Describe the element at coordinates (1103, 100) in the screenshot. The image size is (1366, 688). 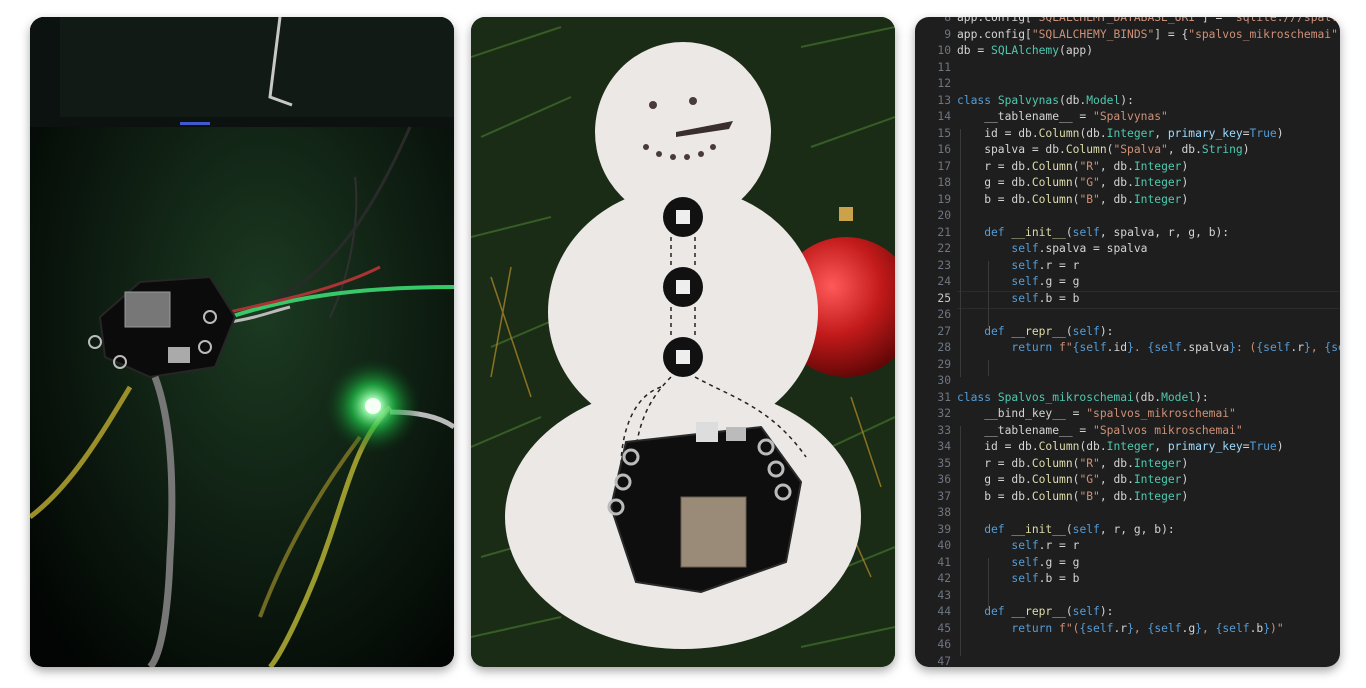
I see `code-token: Model` at that location.